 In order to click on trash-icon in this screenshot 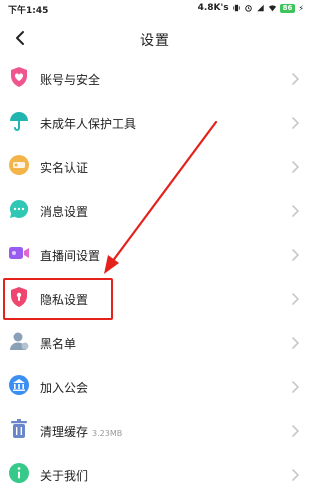, I will do `click(19, 429)`.